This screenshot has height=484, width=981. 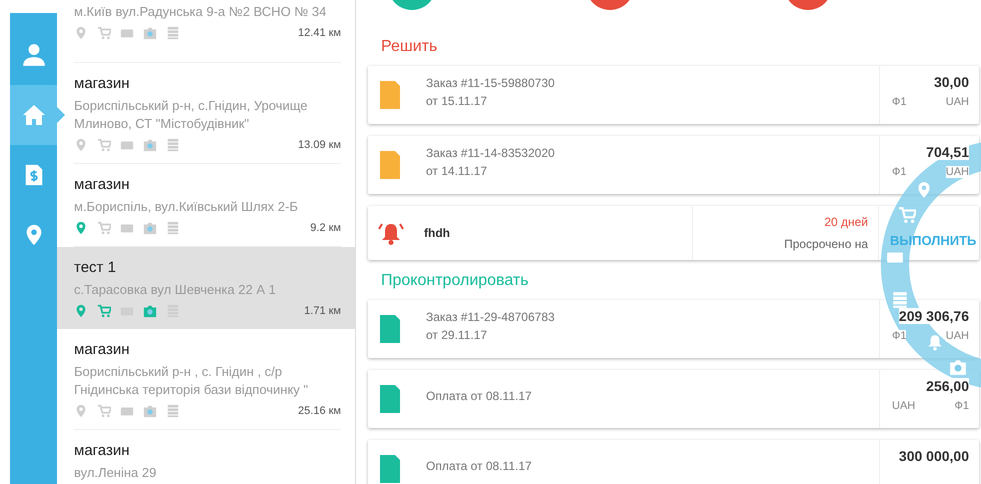 What do you see at coordinates (457, 171) in the screenshot?
I see `document-date: от 14.11.17` at bounding box center [457, 171].